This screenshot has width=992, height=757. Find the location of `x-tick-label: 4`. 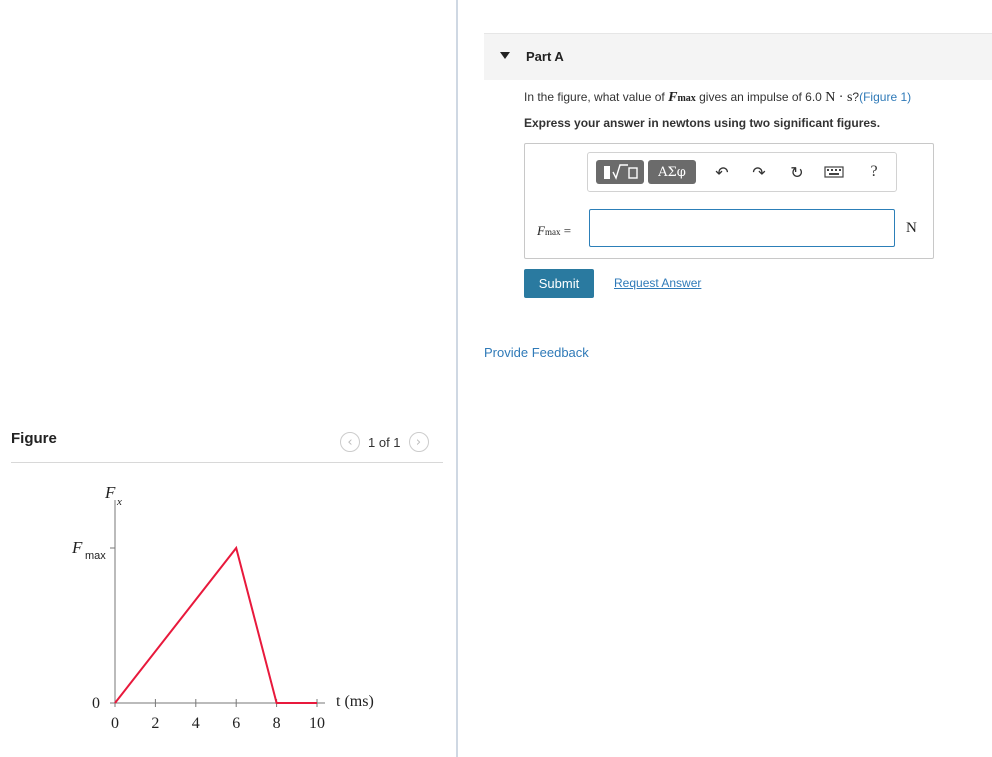

x-tick-label: 4 is located at coordinates (196, 723).